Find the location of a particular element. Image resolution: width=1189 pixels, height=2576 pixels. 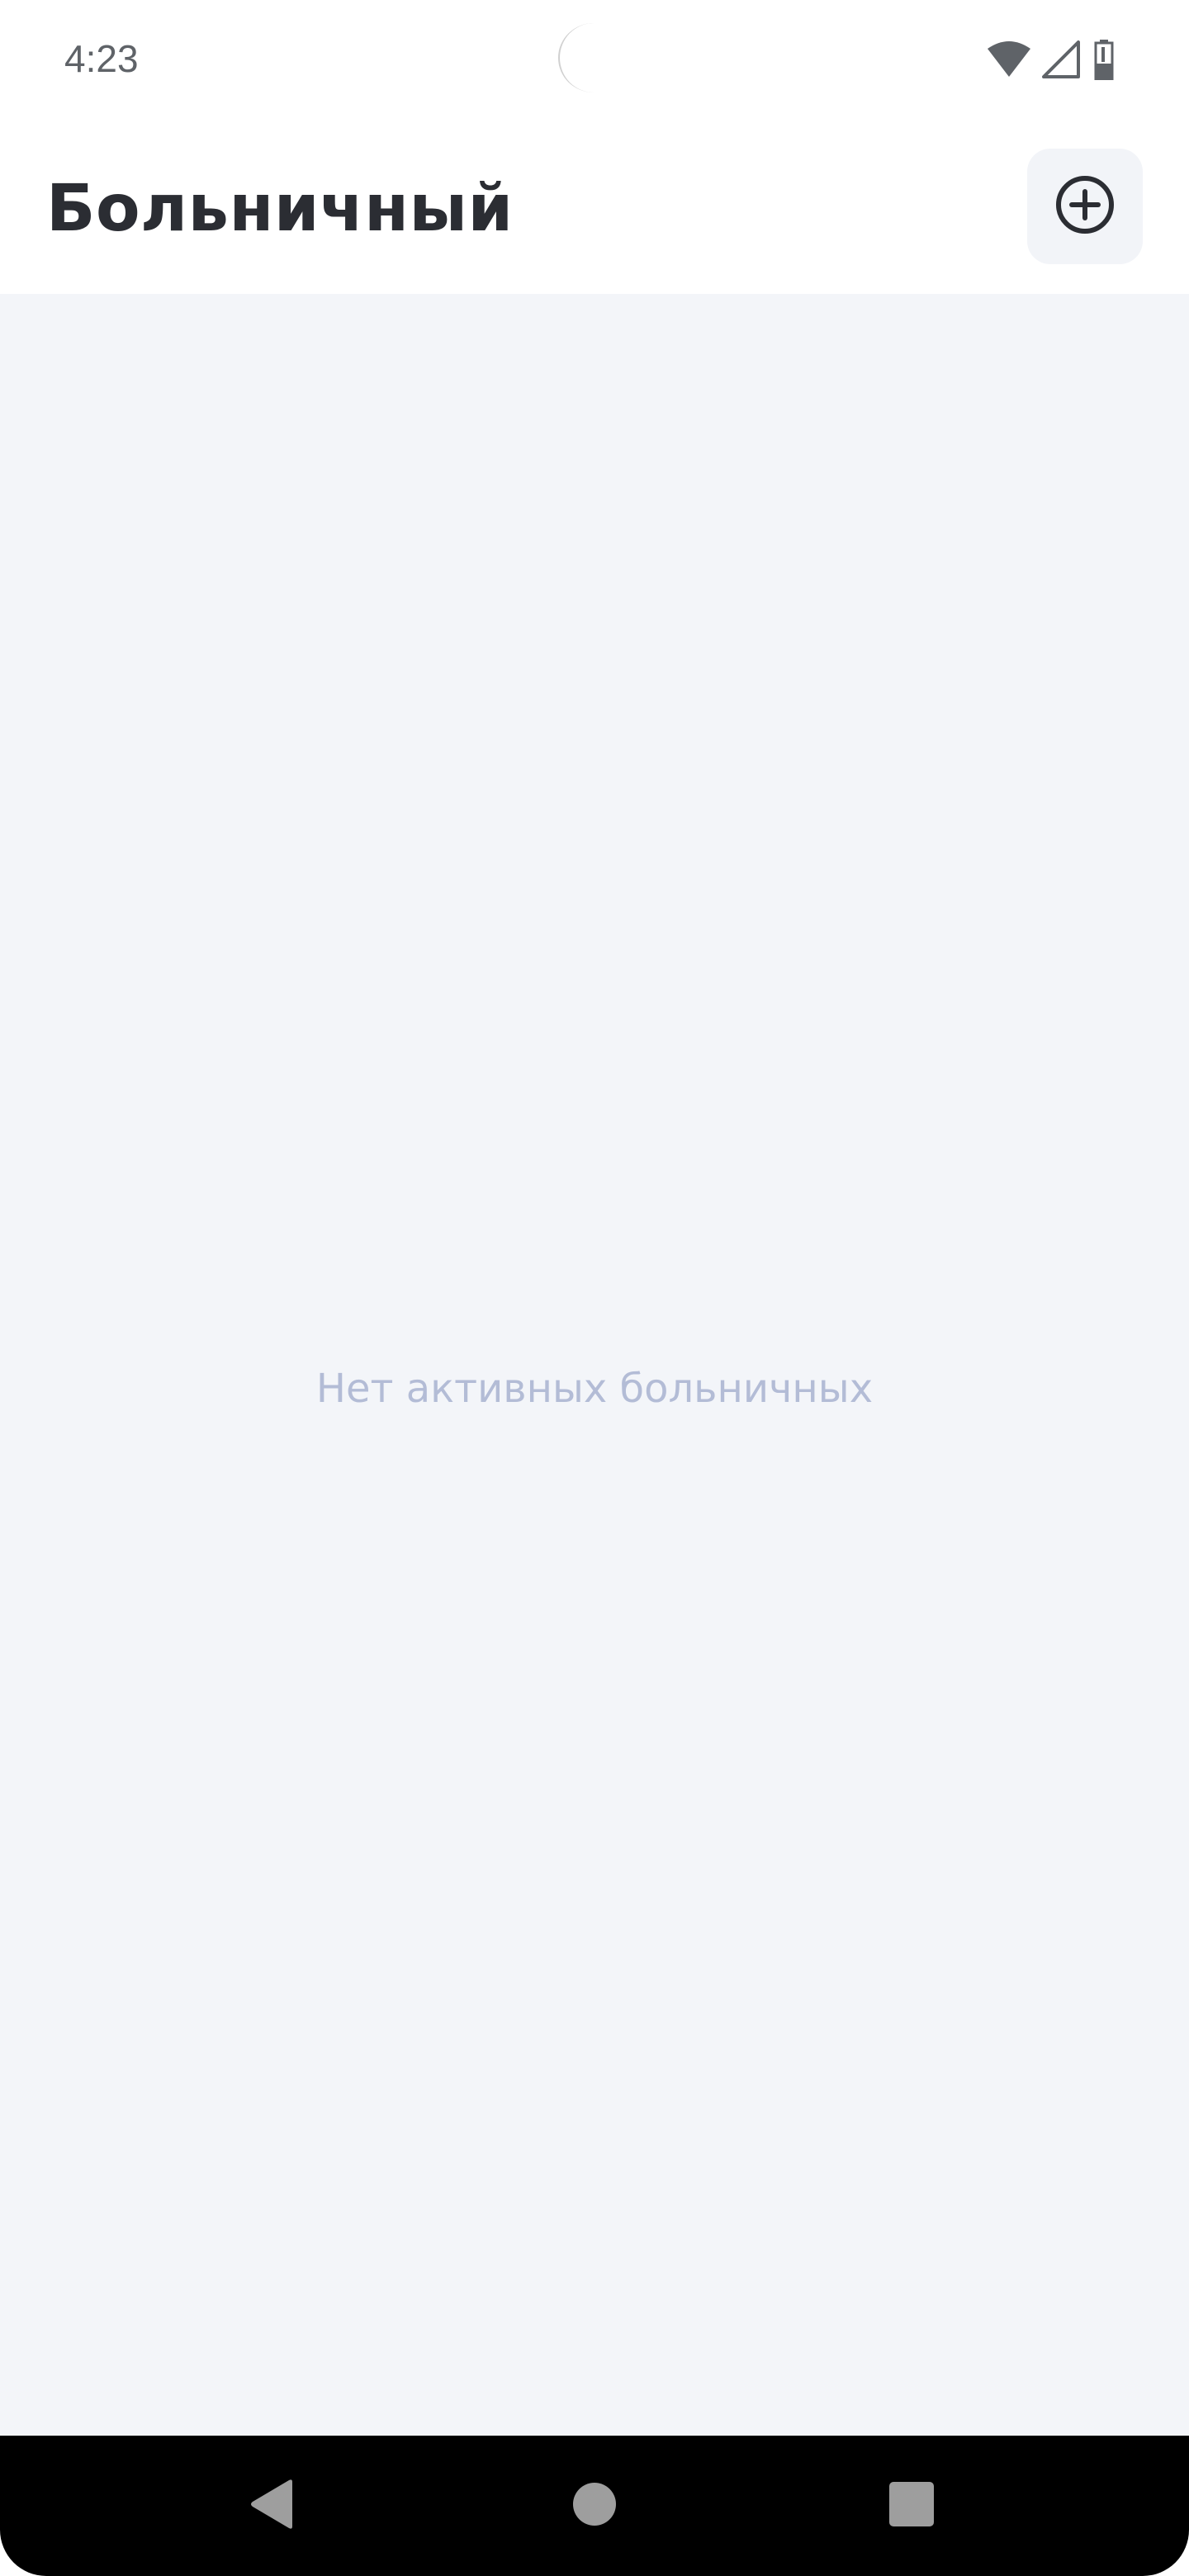

battery-icon is located at coordinates (1104, 59).